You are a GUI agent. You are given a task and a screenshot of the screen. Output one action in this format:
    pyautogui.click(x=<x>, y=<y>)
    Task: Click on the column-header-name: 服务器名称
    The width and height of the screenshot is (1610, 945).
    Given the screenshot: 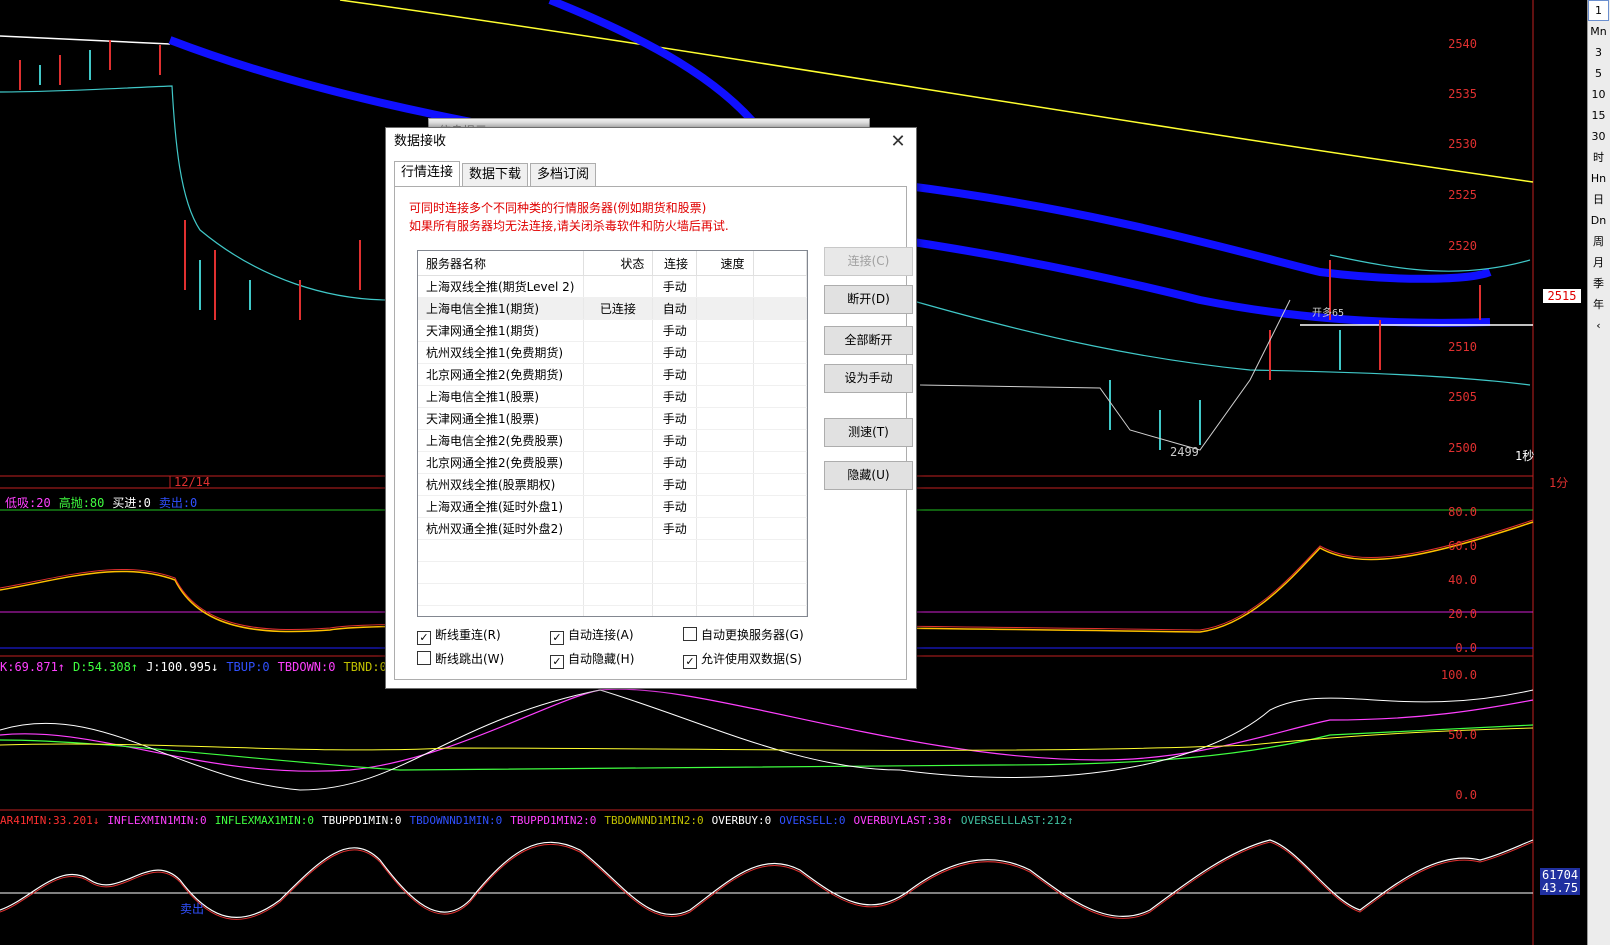 What is the action you would take?
    pyautogui.click(x=501, y=263)
    